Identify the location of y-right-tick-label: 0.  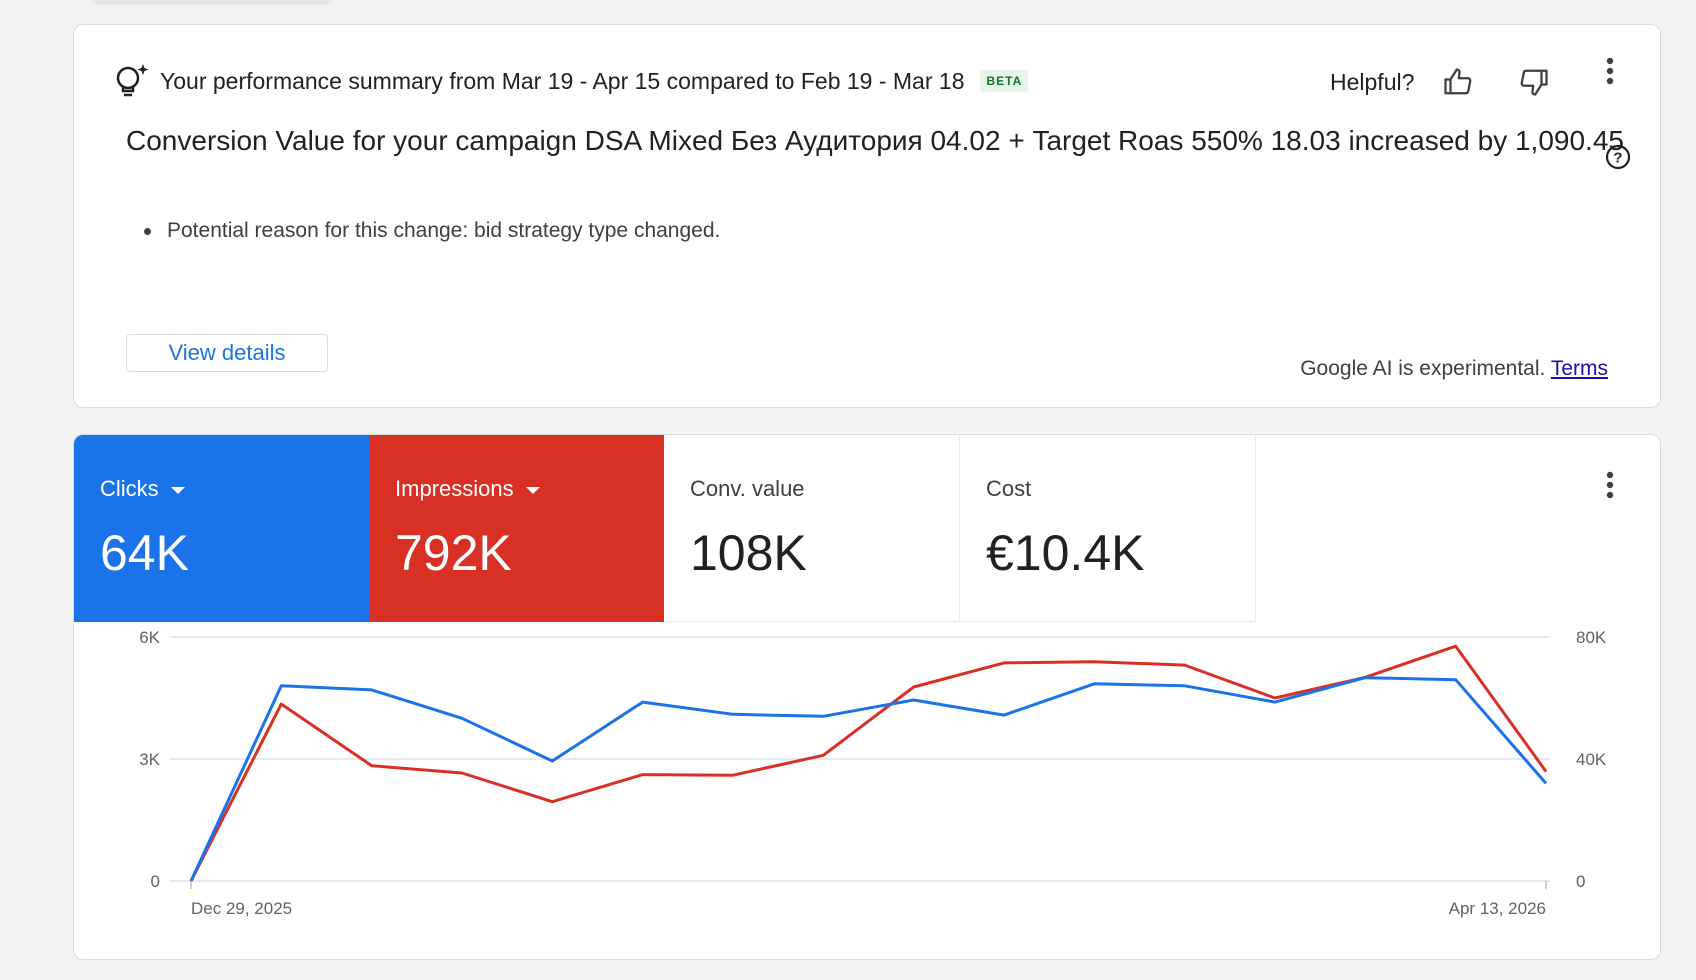
(1580, 881).